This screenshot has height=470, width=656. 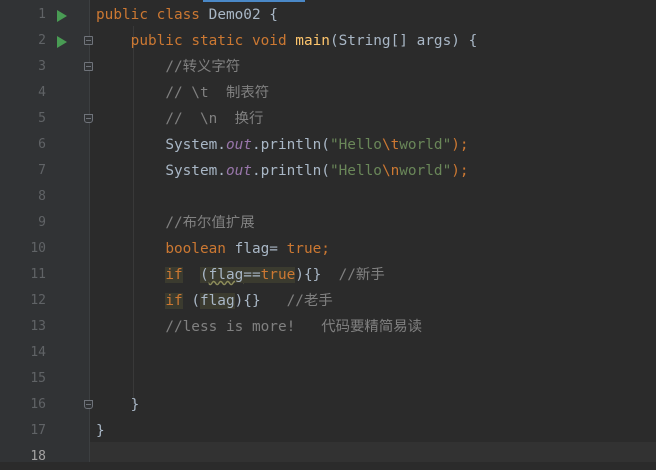 What do you see at coordinates (38, 456) in the screenshot?
I see `line-number: 18` at bounding box center [38, 456].